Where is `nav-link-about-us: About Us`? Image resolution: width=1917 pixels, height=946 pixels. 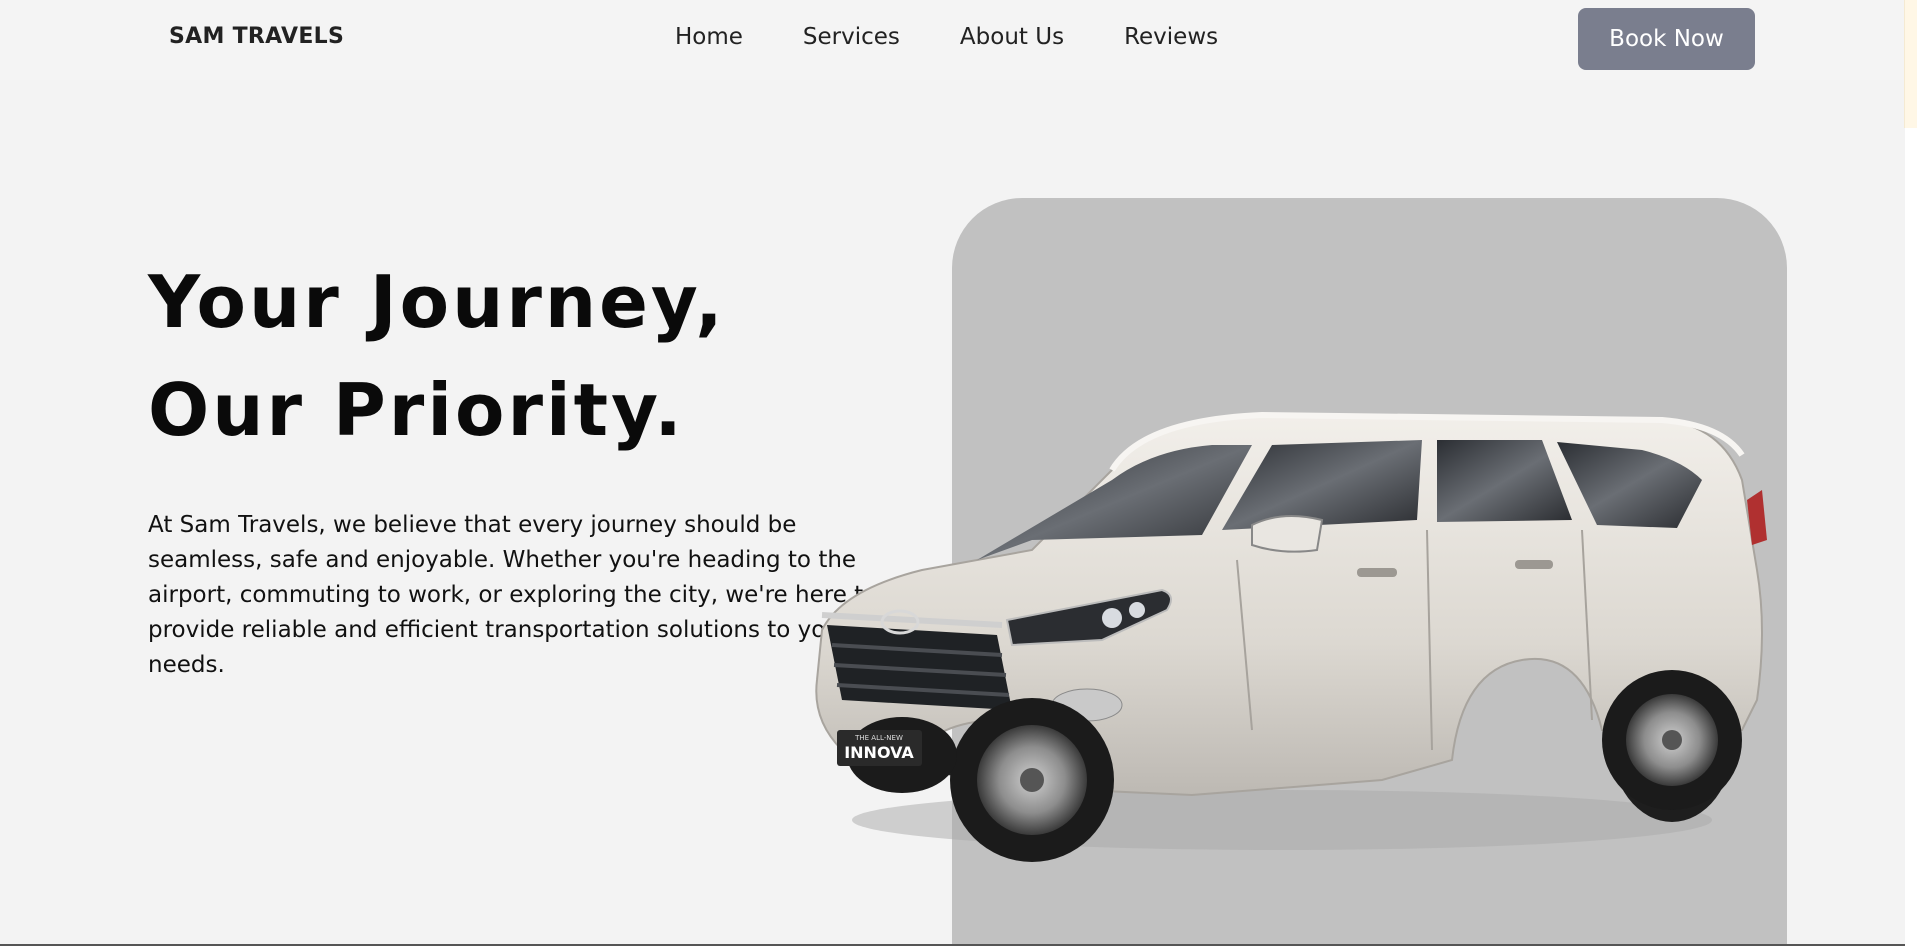 nav-link-about-us: About Us is located at coordinates (1012, 37).